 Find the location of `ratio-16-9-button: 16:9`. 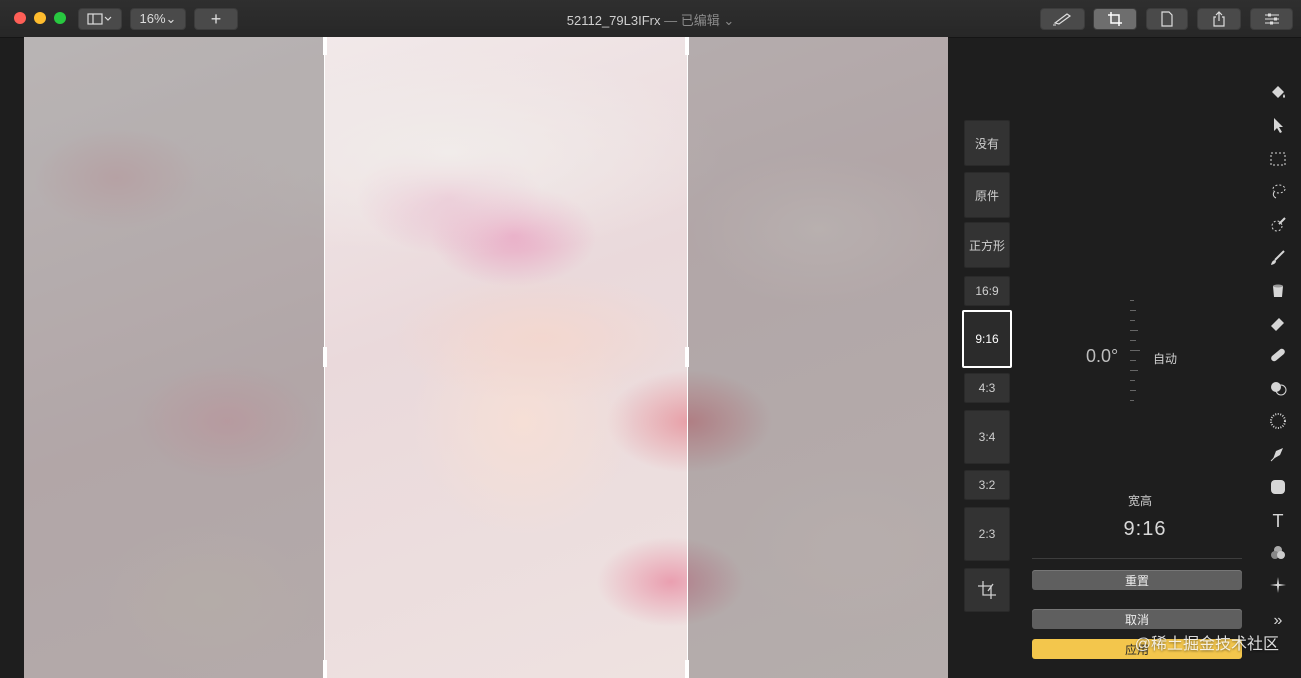

ratio-16-9-button: 16:9 is located at coordinates (987, 291).